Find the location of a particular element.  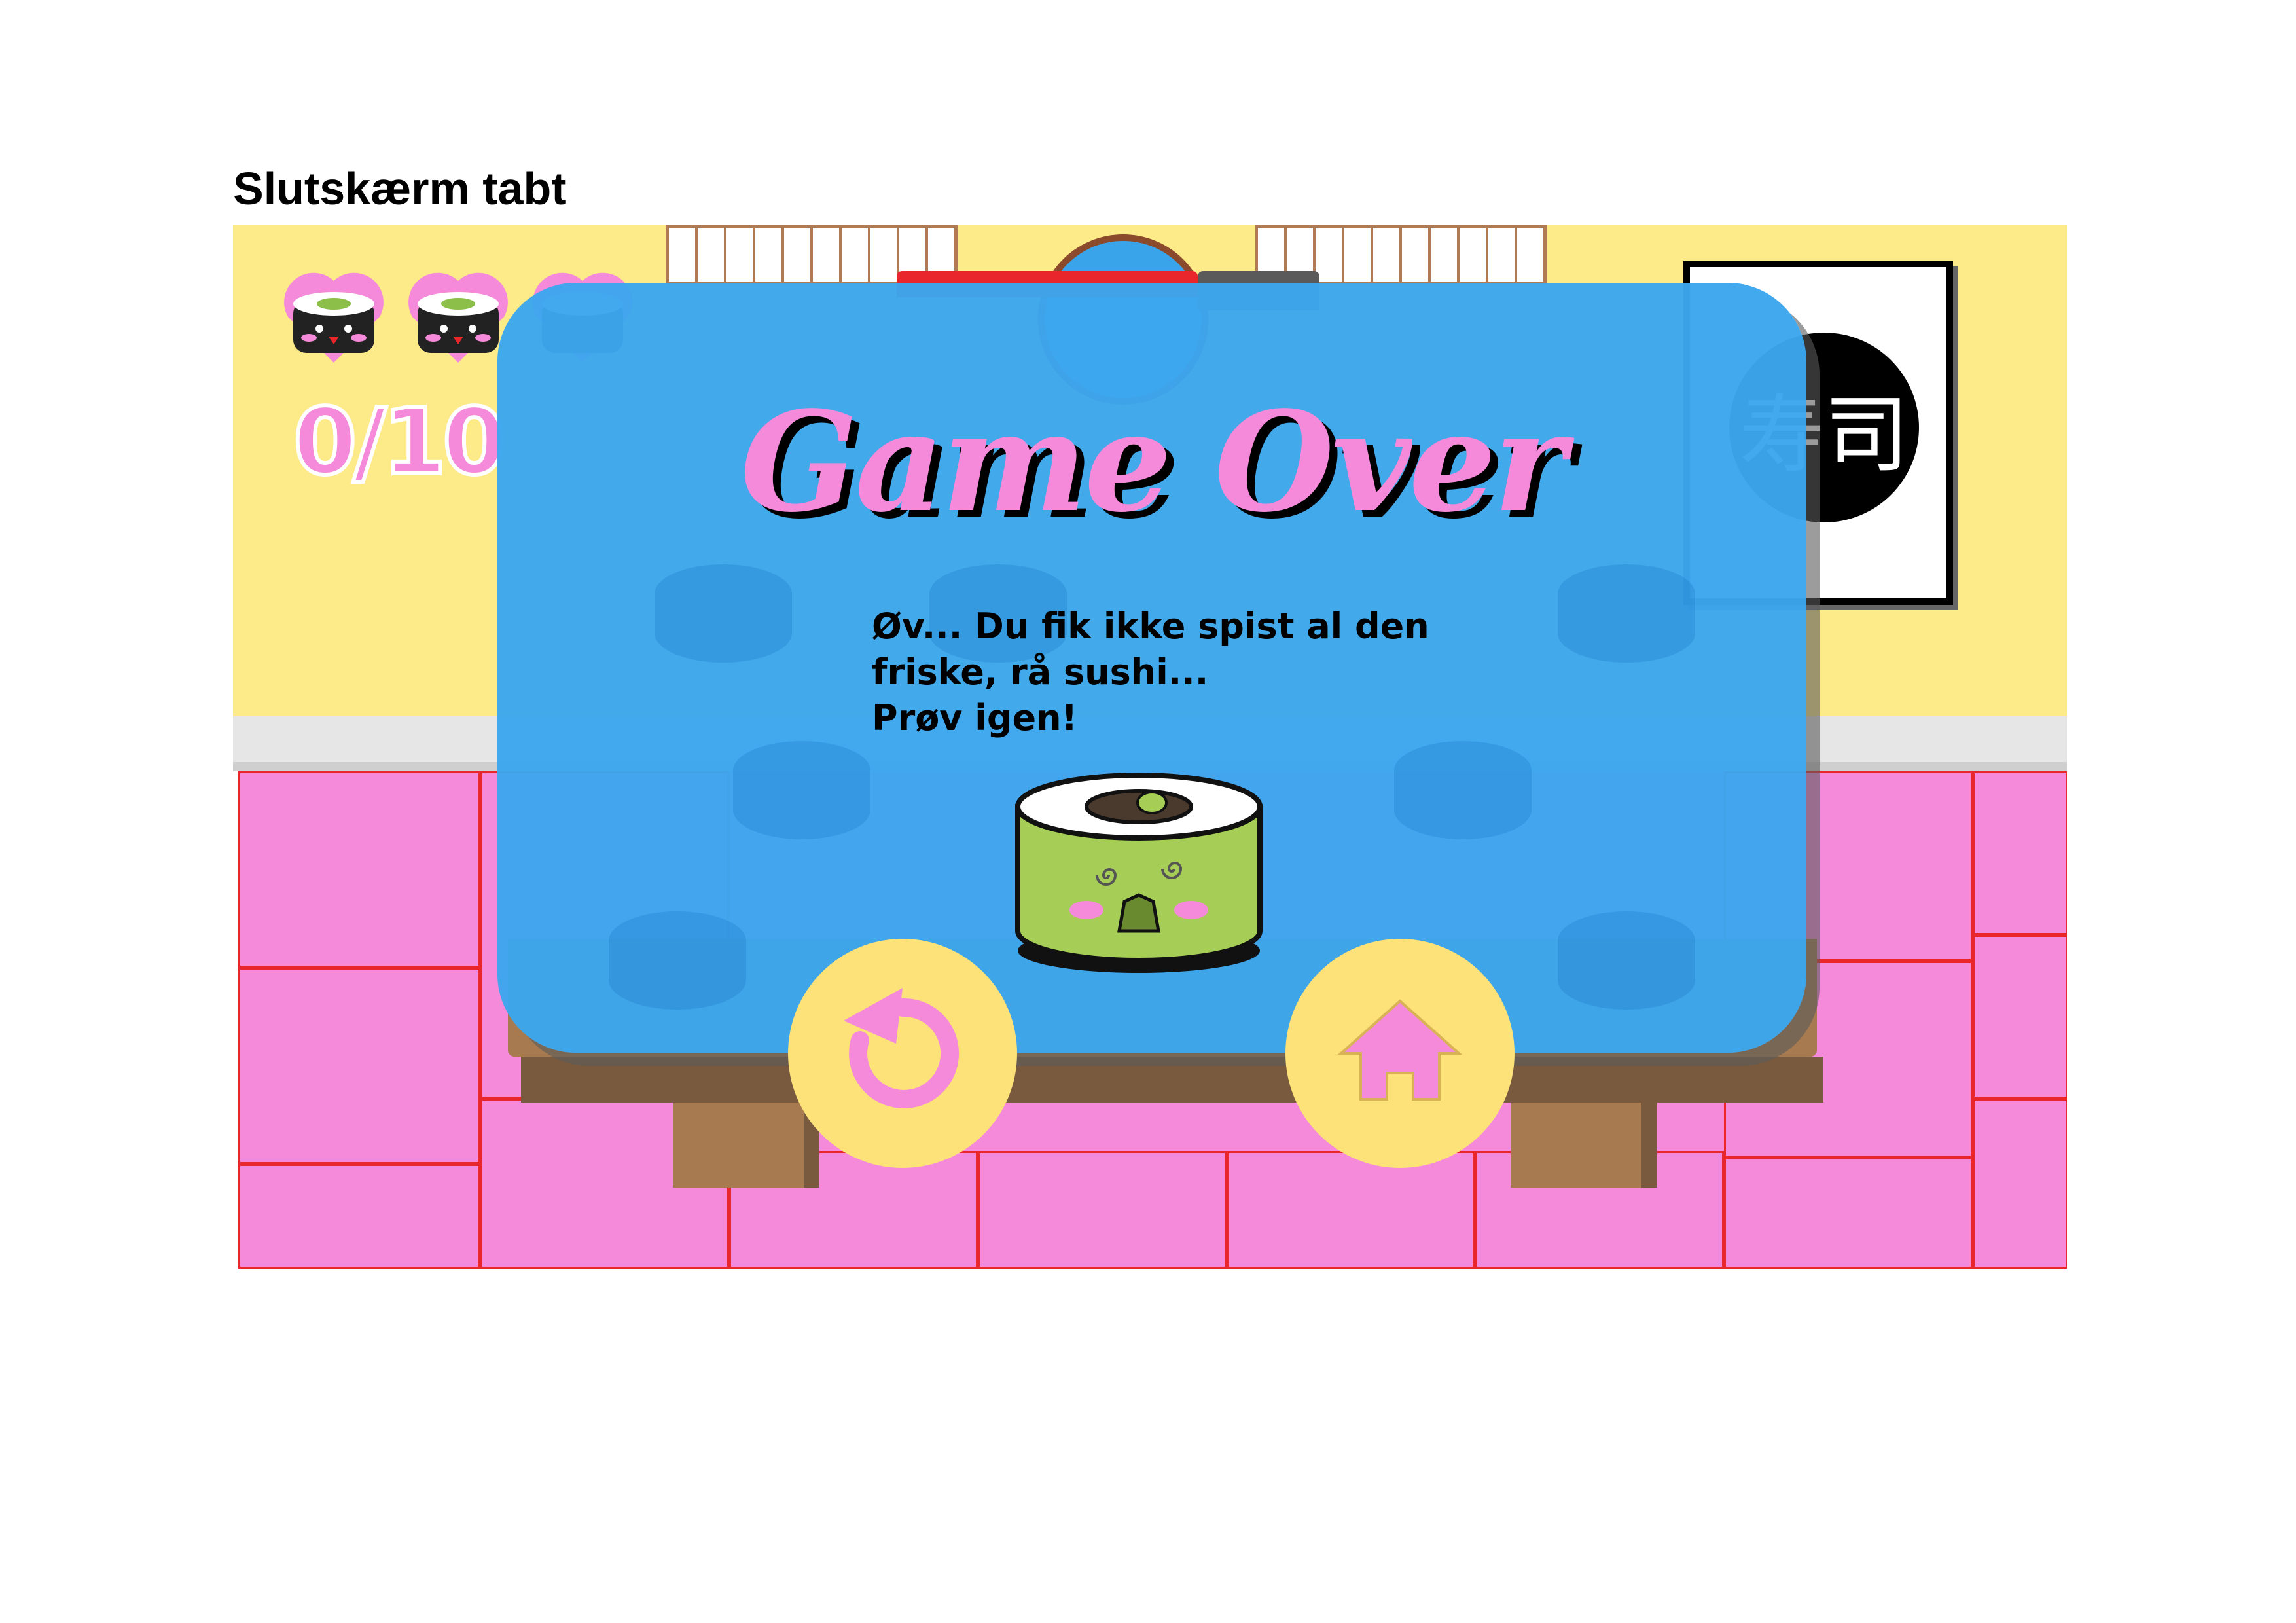

table-leg-right is located at coordinates (1584, 1145).